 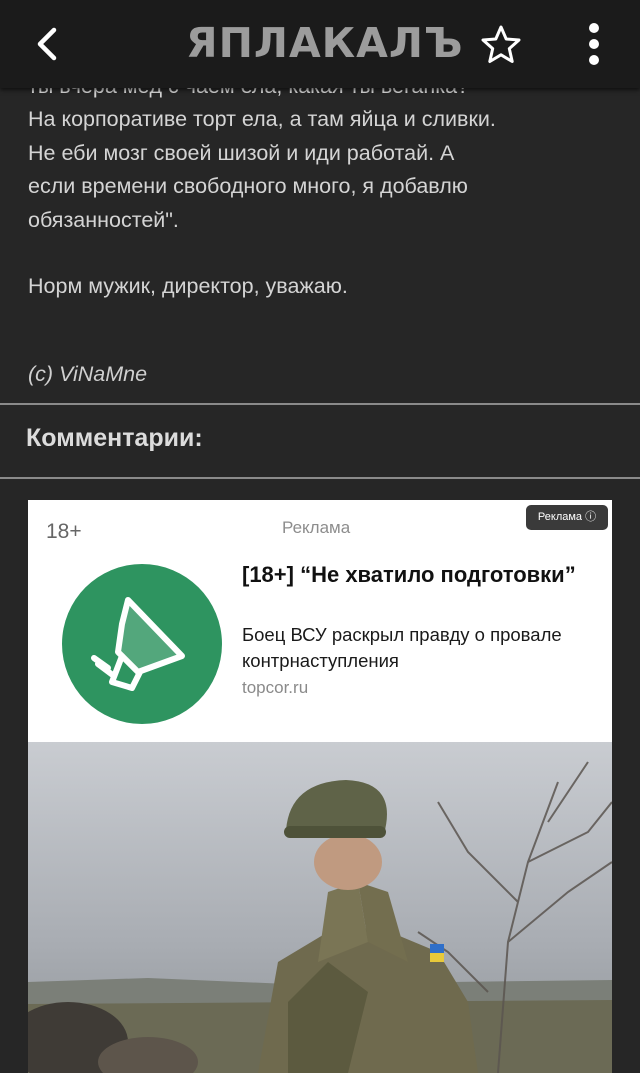 I want to click on post-text-line: если времени свободного много, я добавлю, so click(x=248, y=186).